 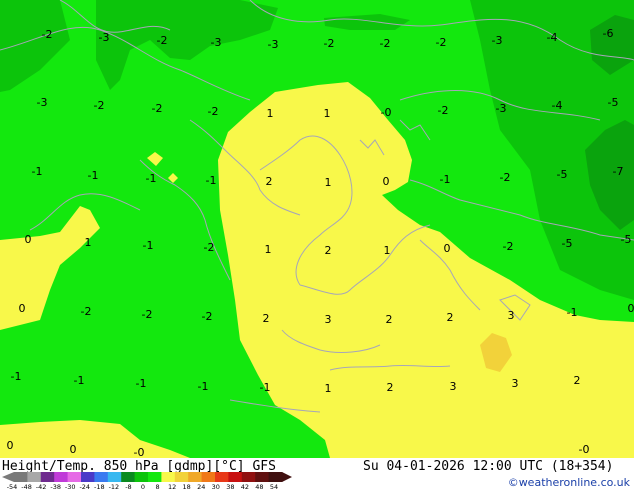 What do you see at coordinates (172, 486) in the screenshot?
I see `colorbar-tick-label: 12` at bounding box center [172, 486].